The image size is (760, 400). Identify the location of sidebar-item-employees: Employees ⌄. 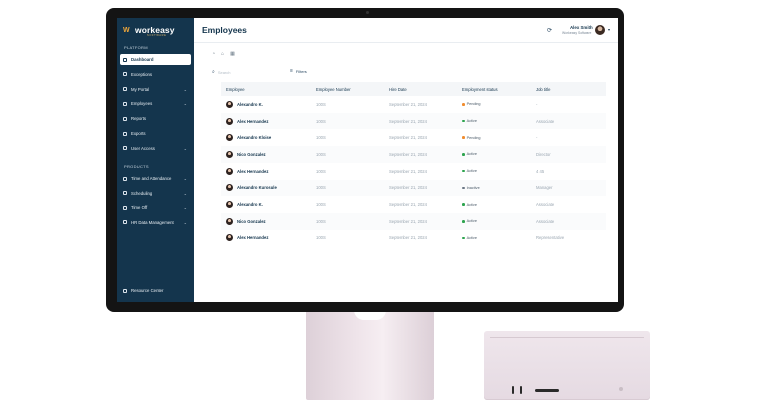
(155, 103).